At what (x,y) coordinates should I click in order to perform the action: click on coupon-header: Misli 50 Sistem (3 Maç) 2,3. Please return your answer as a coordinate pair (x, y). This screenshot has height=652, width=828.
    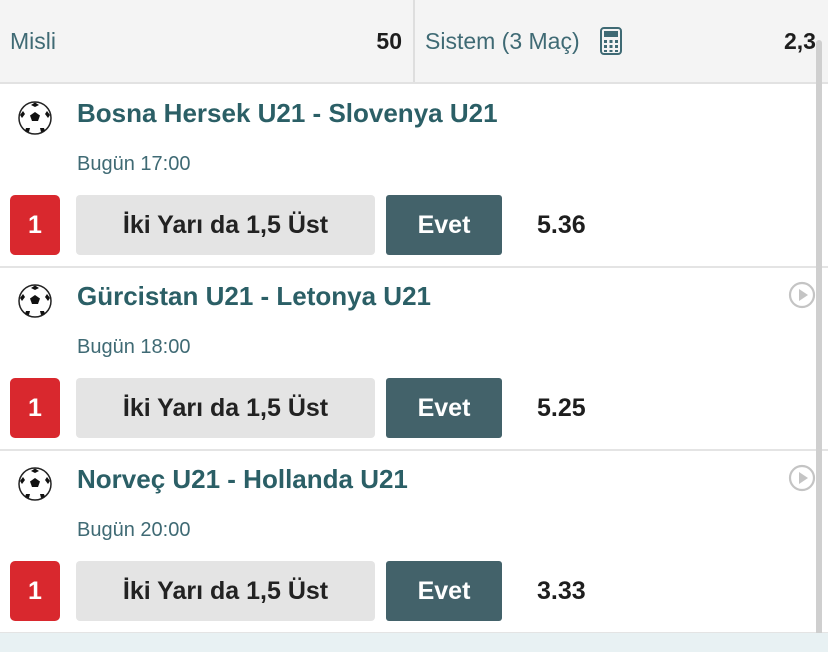
    Looking at the image, I should click on (414, 42).